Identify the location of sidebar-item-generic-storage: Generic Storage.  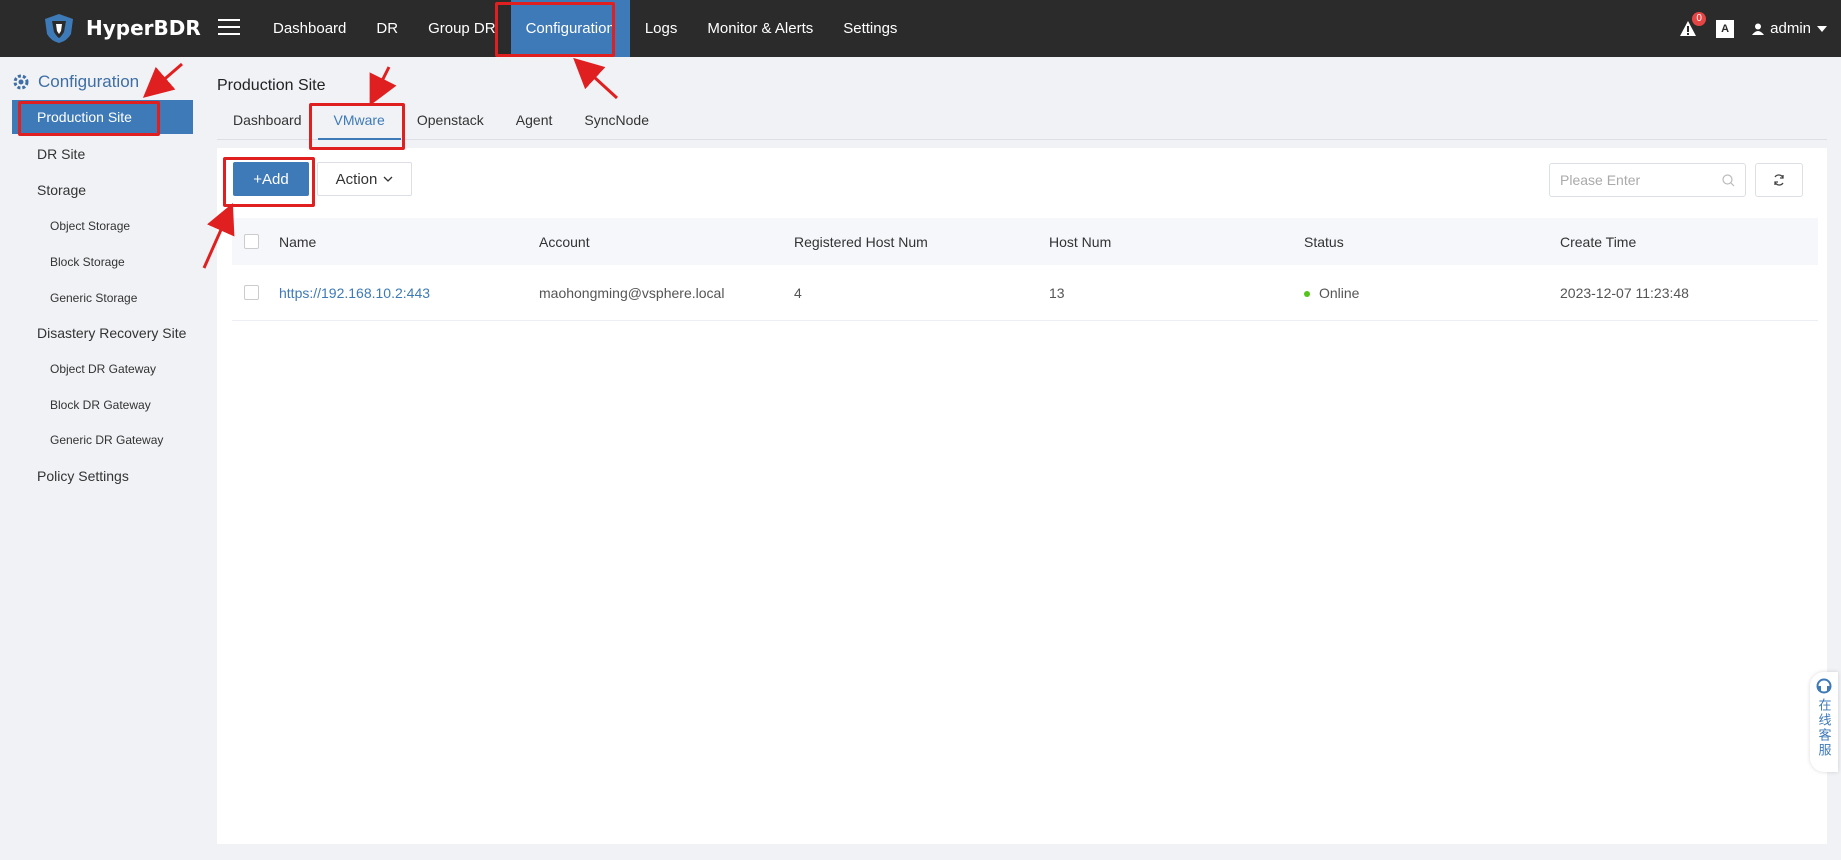
(102, 298).